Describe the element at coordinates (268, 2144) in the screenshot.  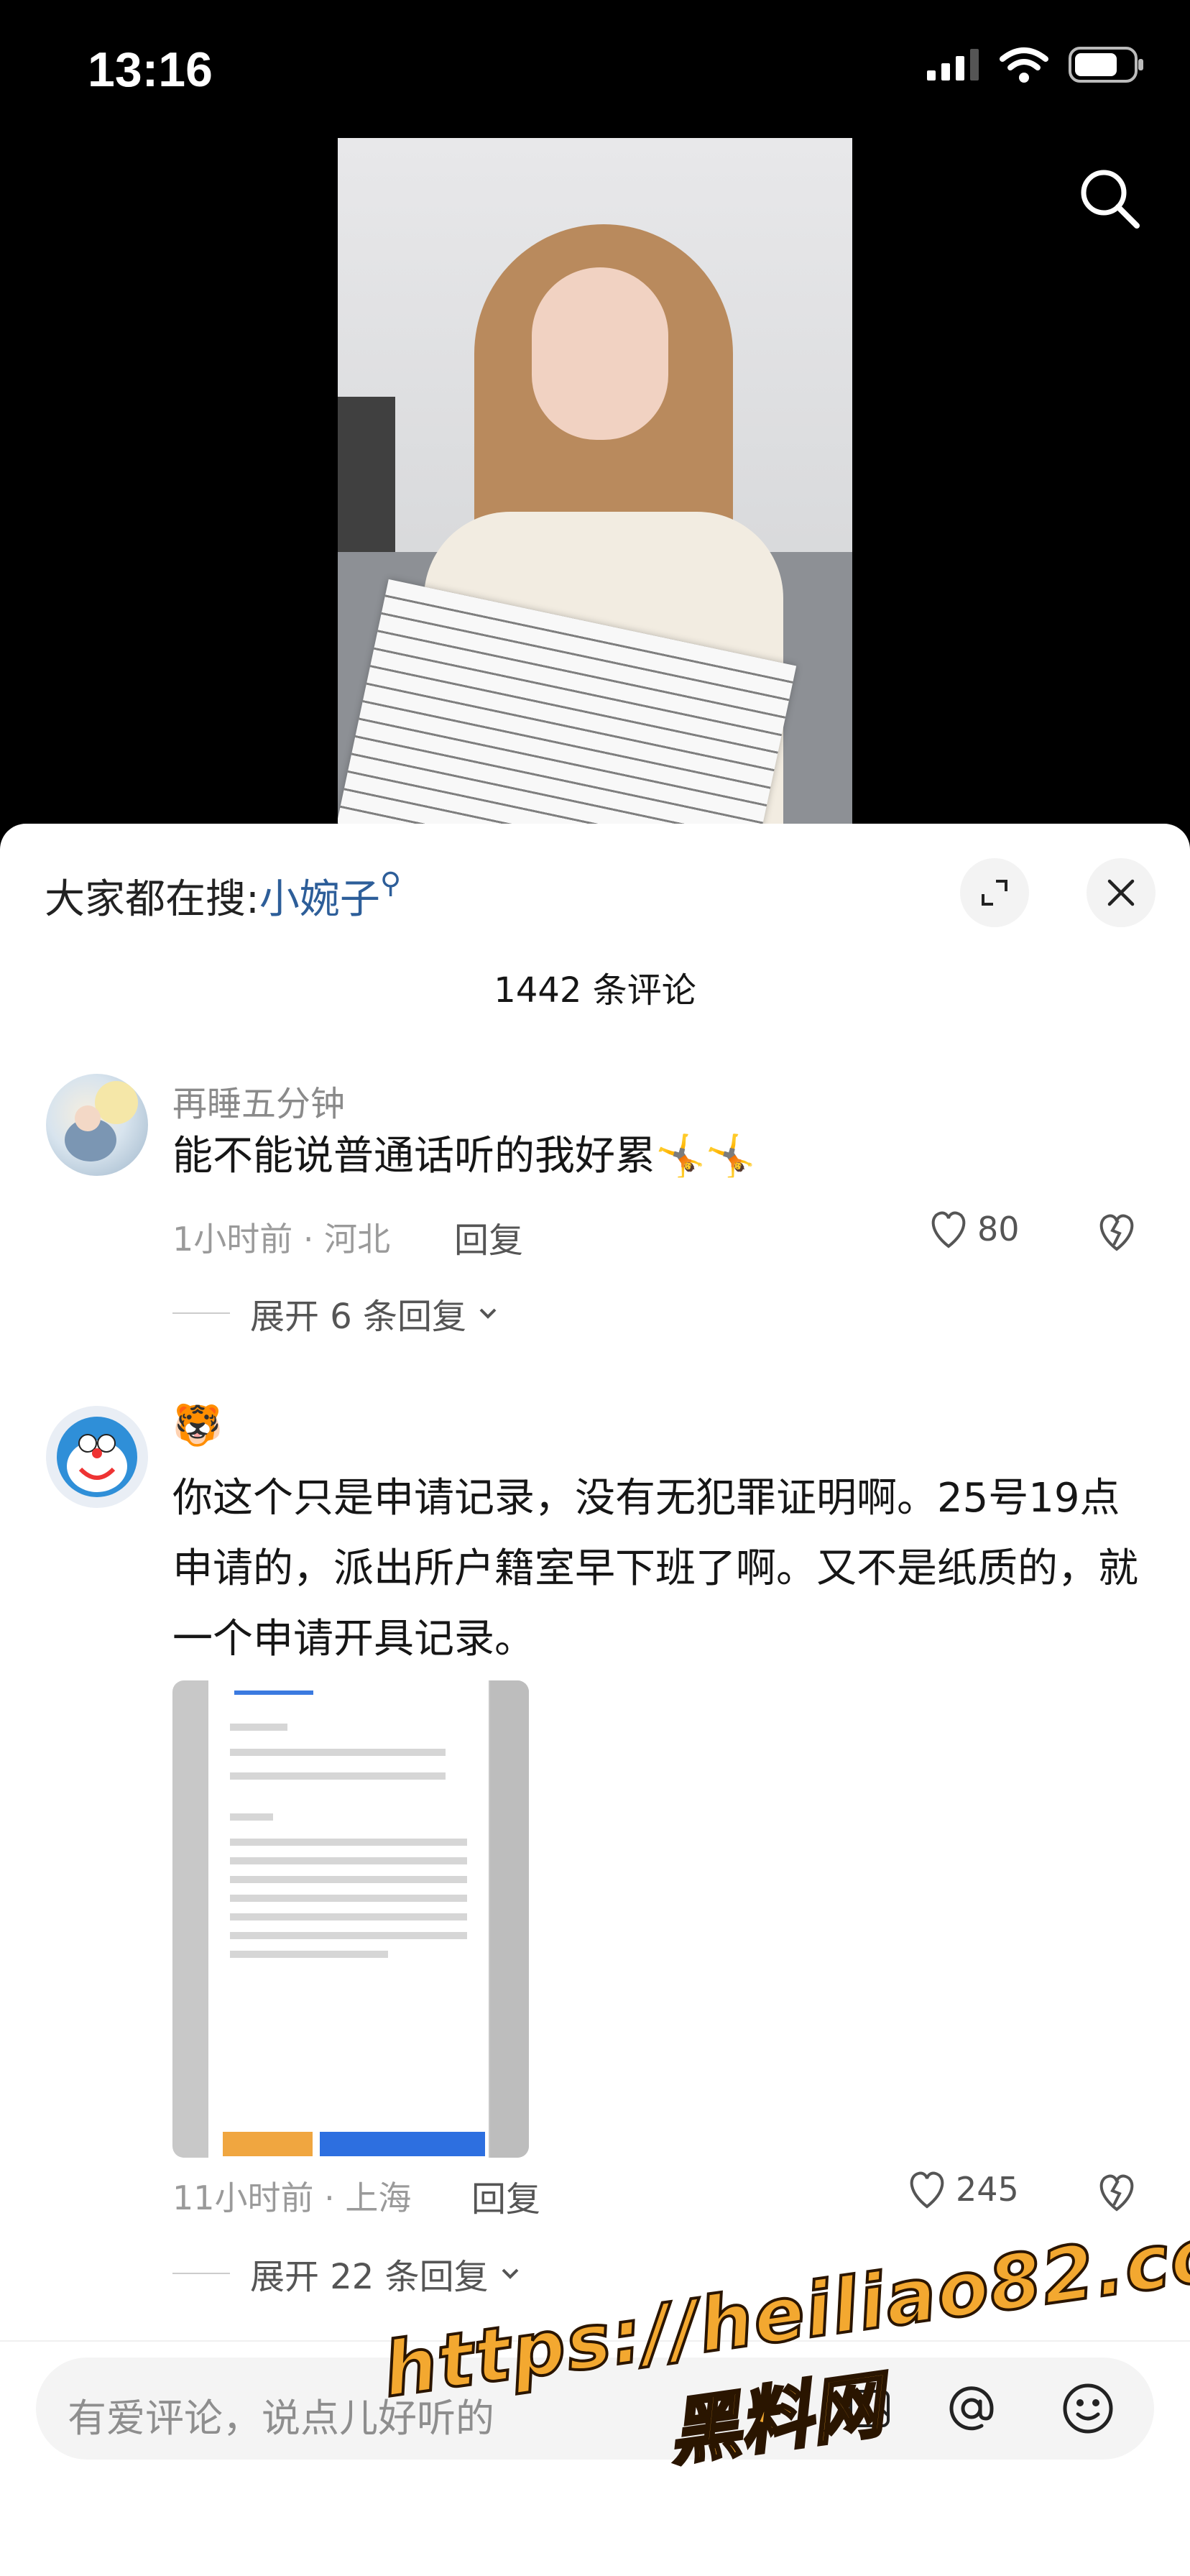
I see `comment-image-button-left` at that location.